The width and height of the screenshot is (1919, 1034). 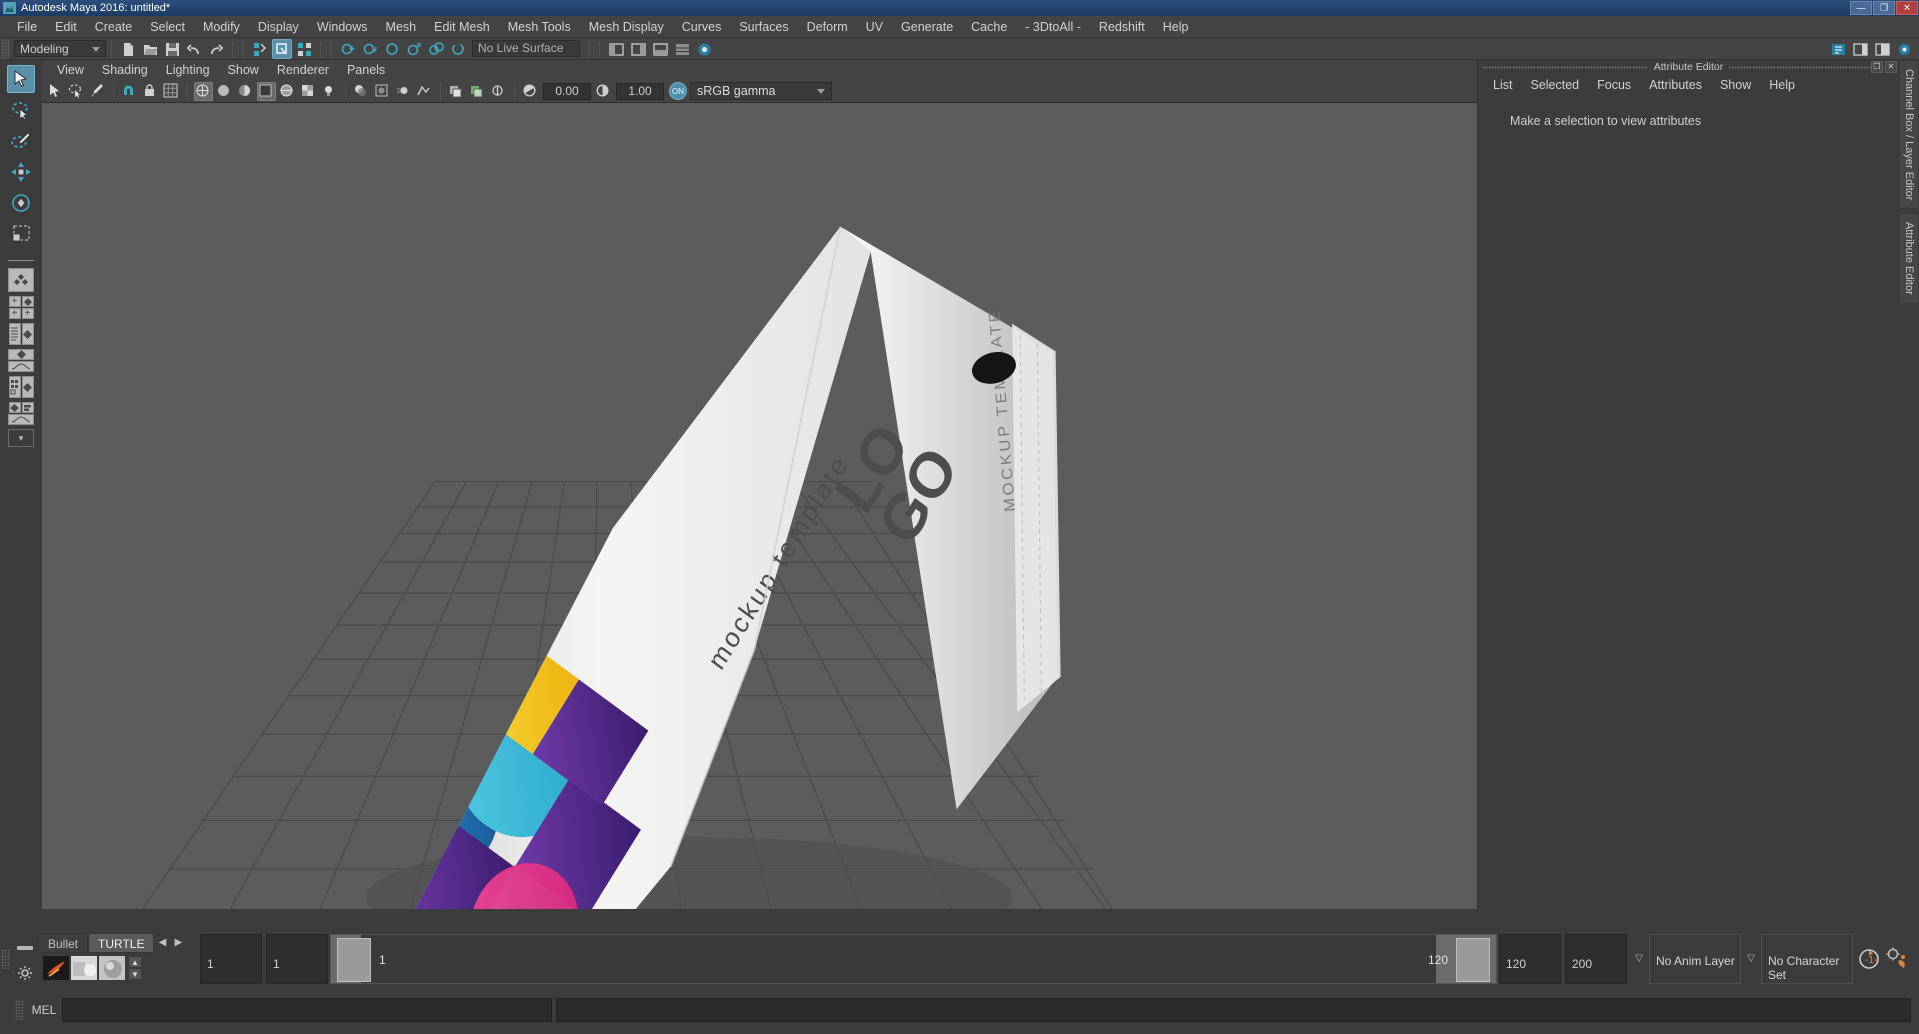 What do you see at coordinates (361, 91) in the screenshot?
I see `shadows-icon` at bounding box center [361, 91].